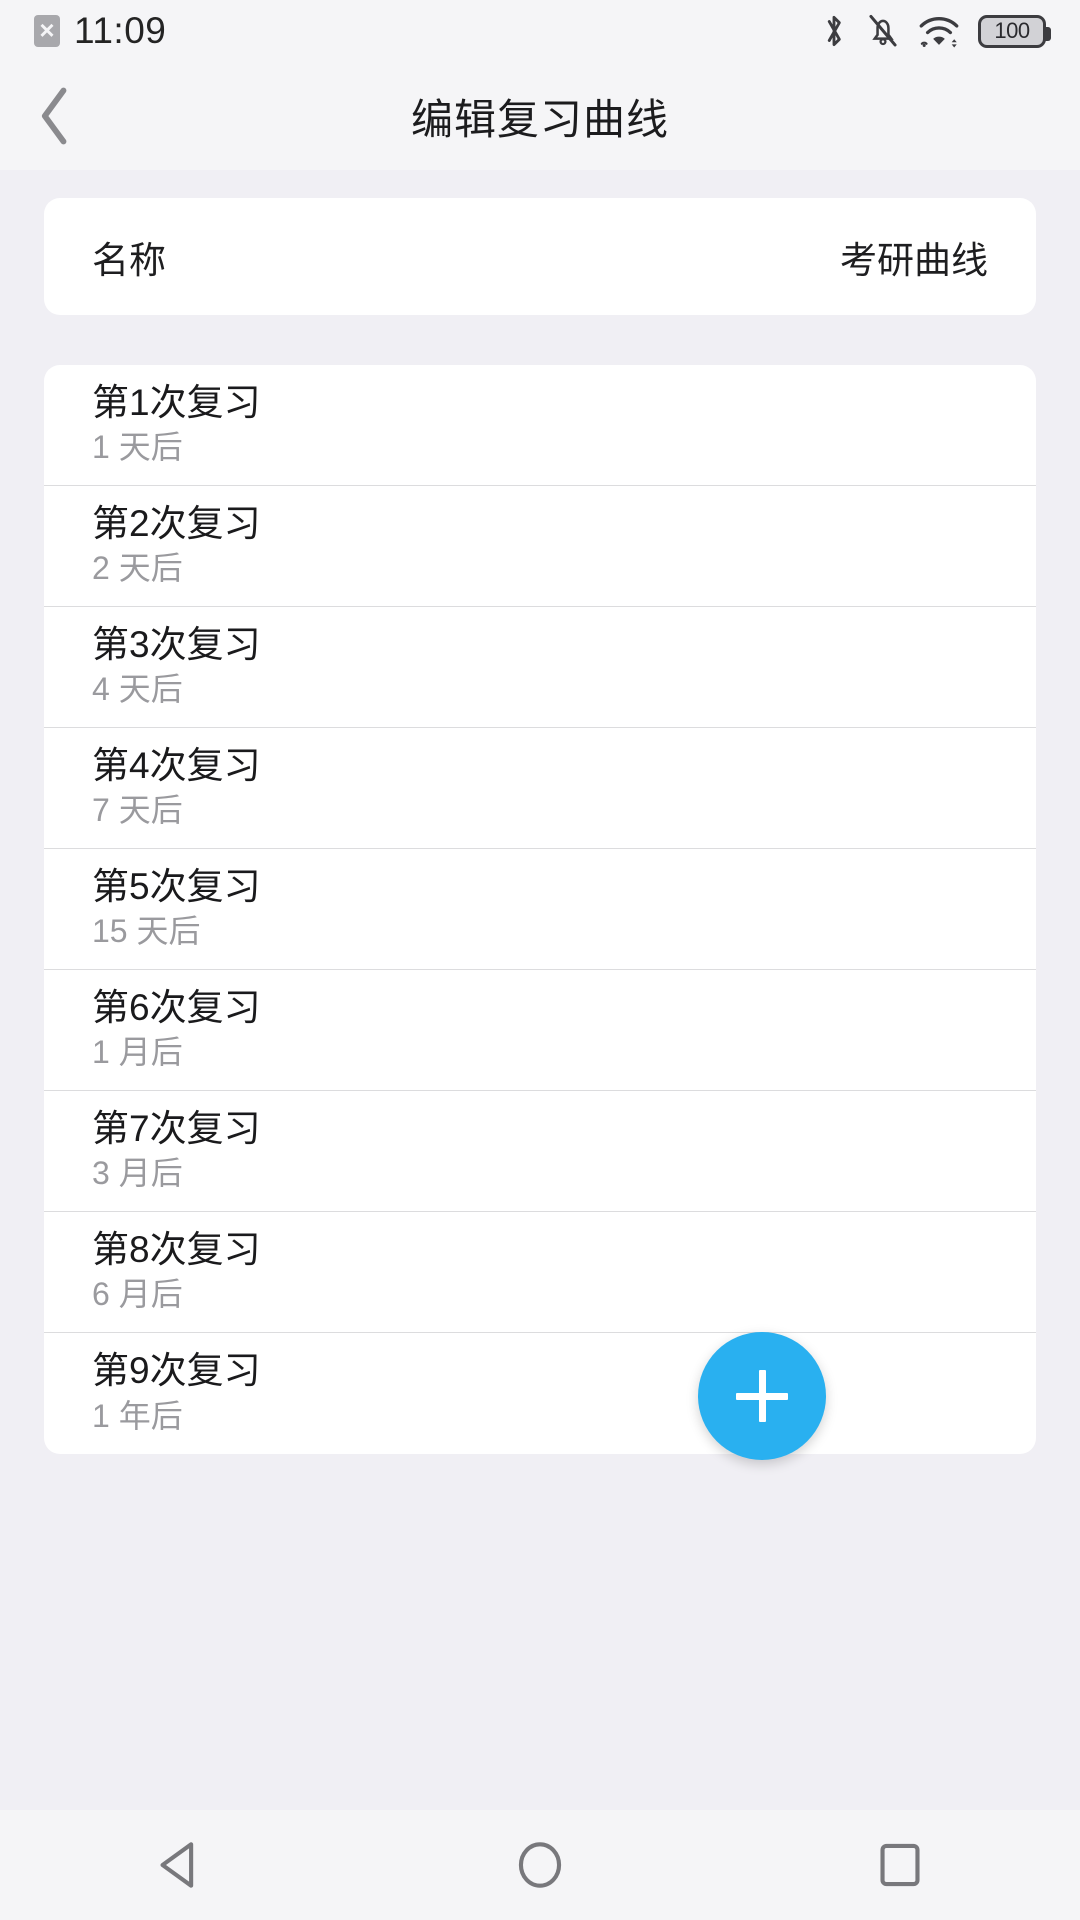 The height and width of the screenshot is (1920, 1080). I want to click on curve-name-label: 名称, so click(129, 260).